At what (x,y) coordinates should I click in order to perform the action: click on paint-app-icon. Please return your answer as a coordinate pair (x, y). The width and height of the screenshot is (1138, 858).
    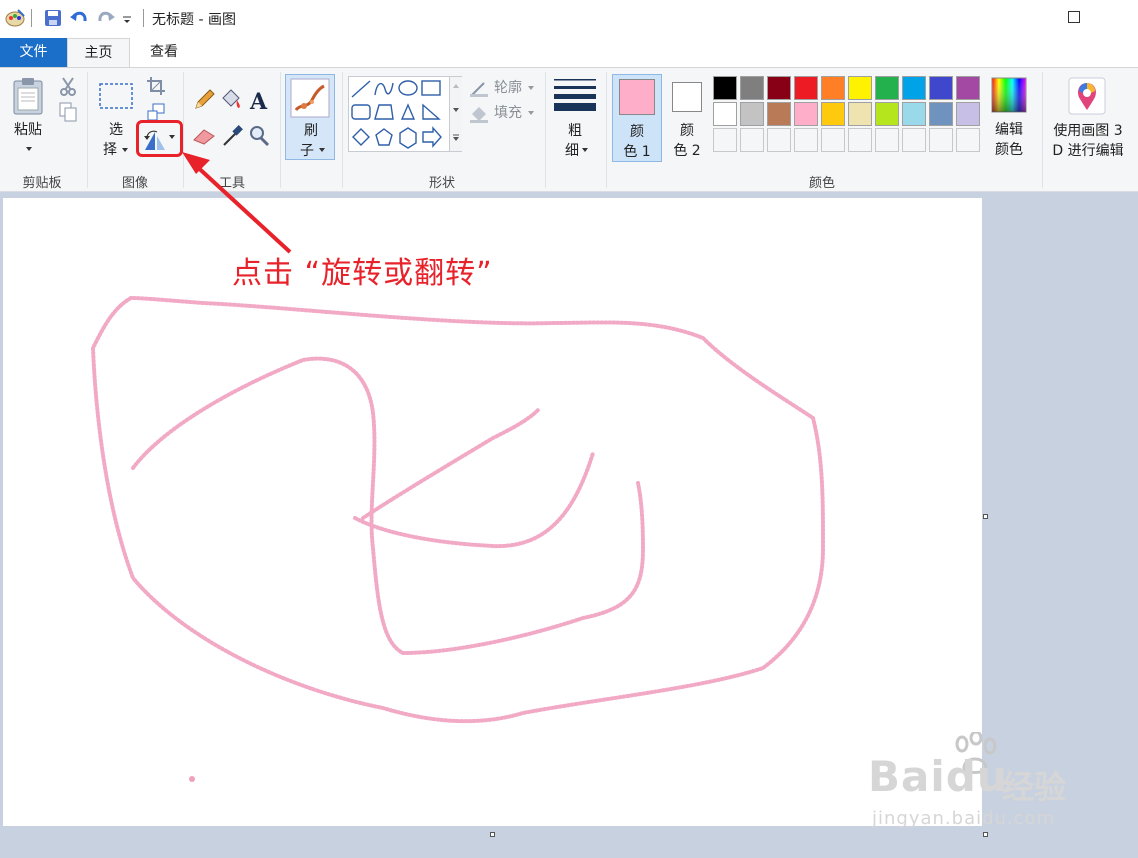
    Looking at the image, I should click on (15, 18).